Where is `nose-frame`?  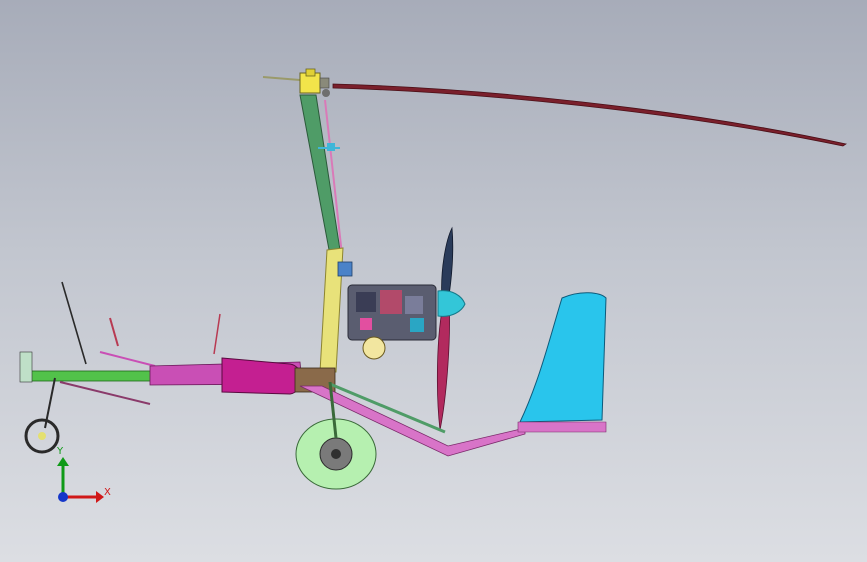 nose-frame is located at coordinates (120, 355).